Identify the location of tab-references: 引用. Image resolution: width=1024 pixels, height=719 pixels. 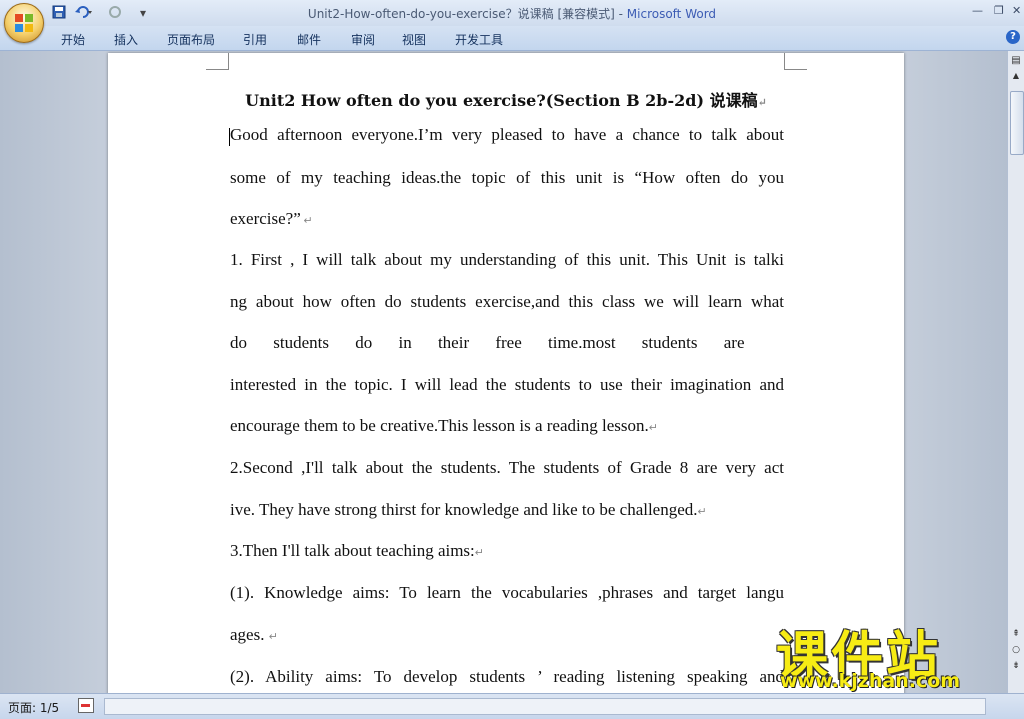
(255, 39).